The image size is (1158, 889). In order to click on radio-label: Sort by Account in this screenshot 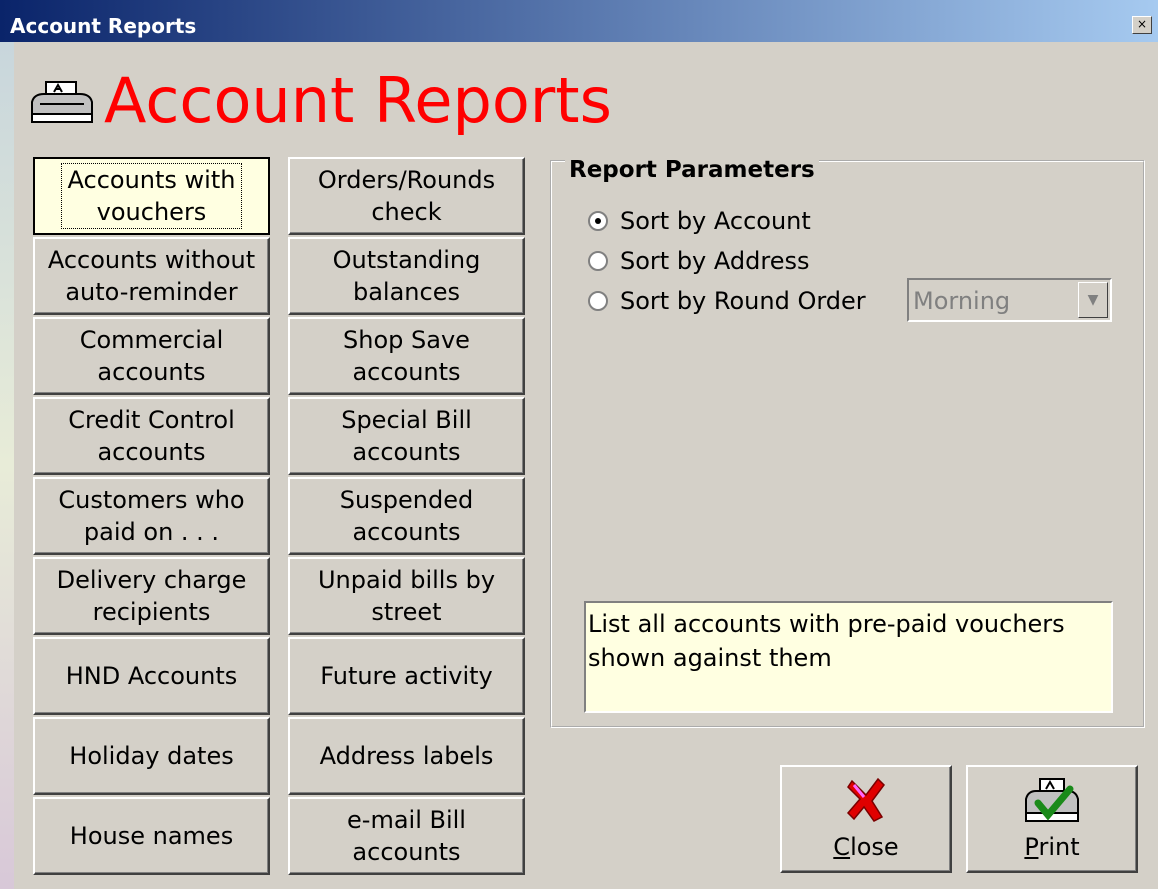, I will do `click(715, 221)`.